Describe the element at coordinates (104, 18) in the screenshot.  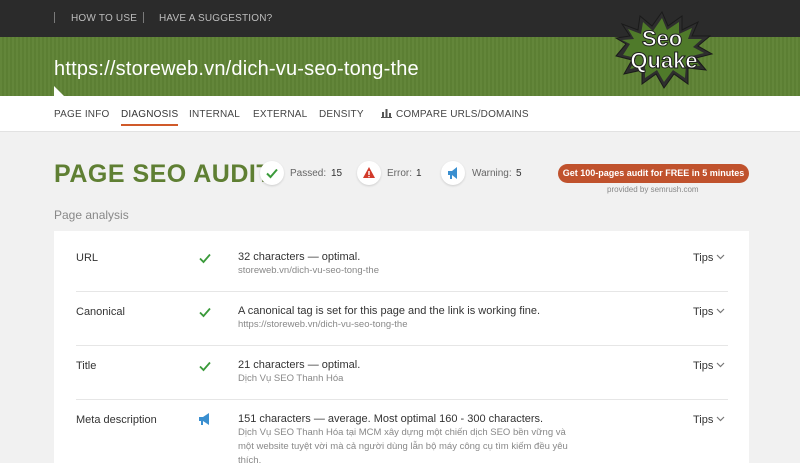
I see `how-to-use-link: HOW TO USE` at that location.